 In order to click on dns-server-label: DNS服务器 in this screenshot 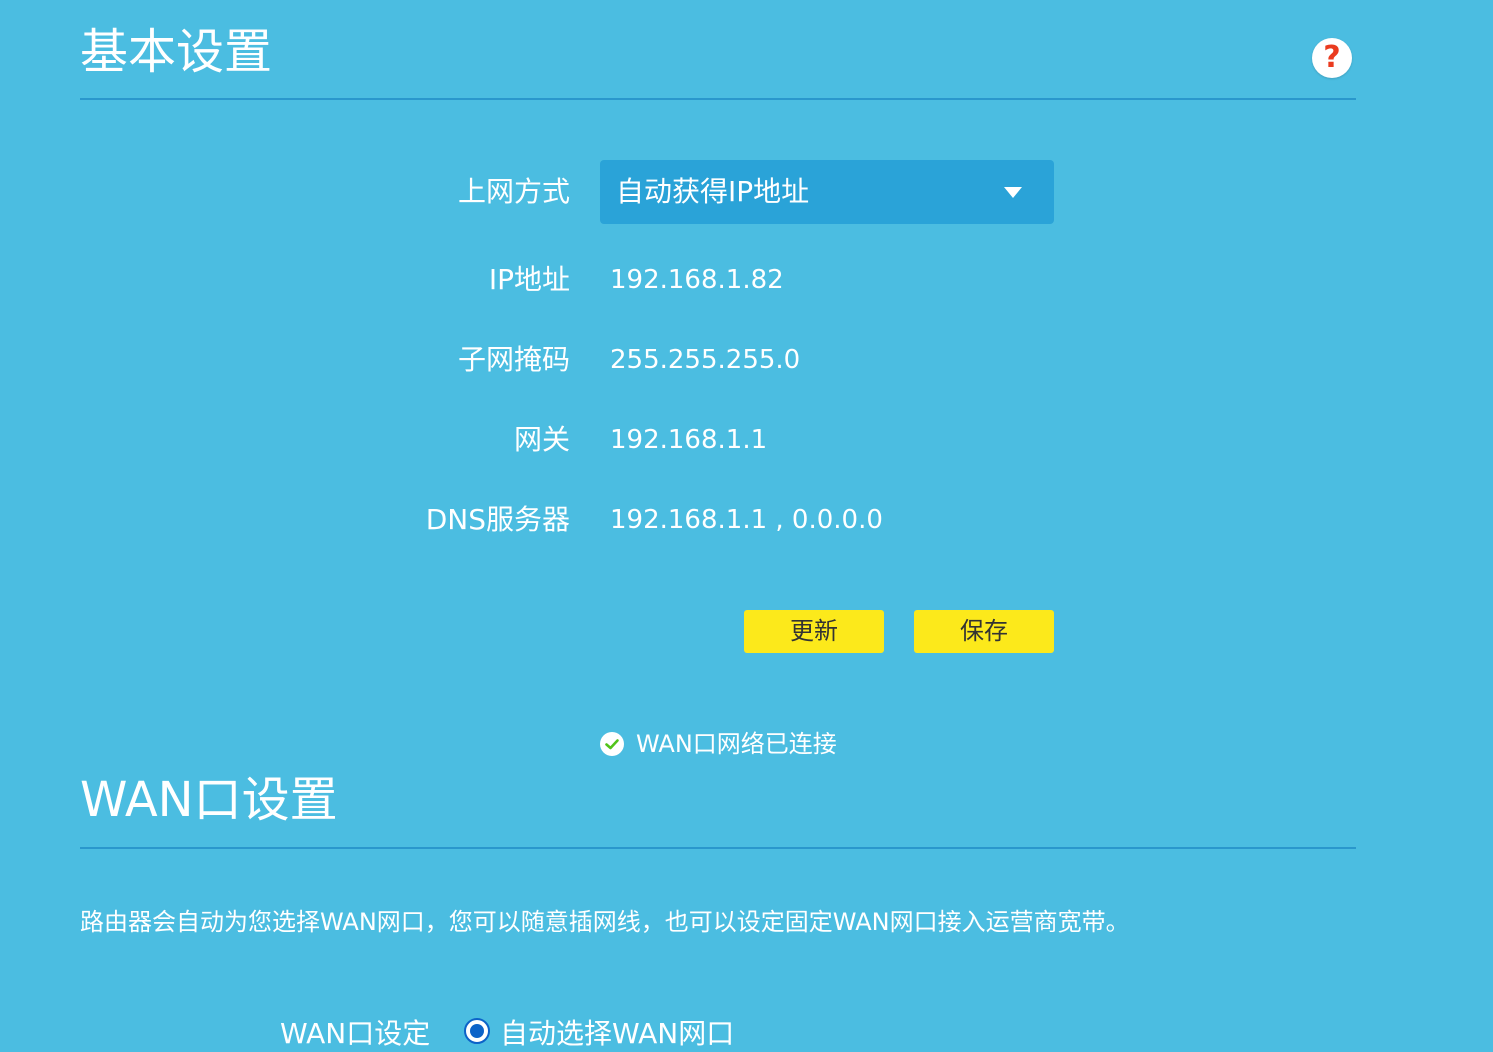, I will do `click(497, 519)`.